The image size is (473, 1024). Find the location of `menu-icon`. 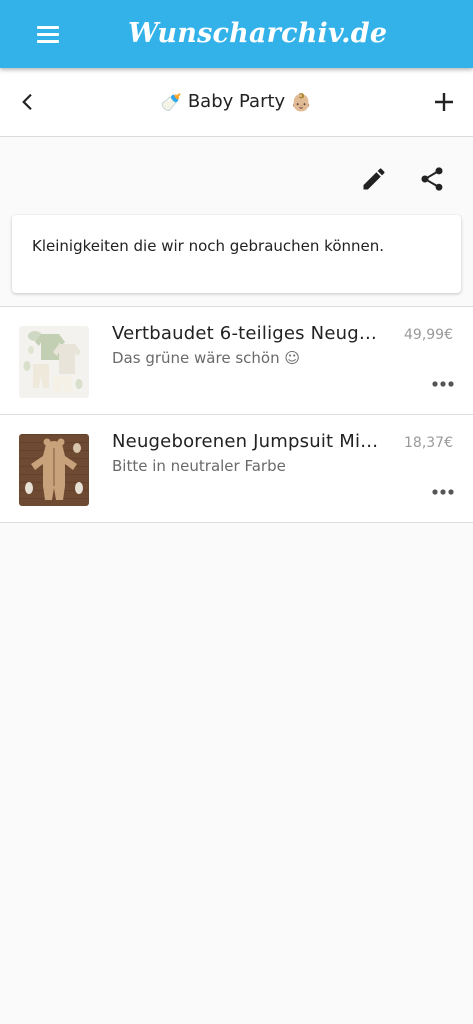

menu-icon is located at coordinates (48, 34).